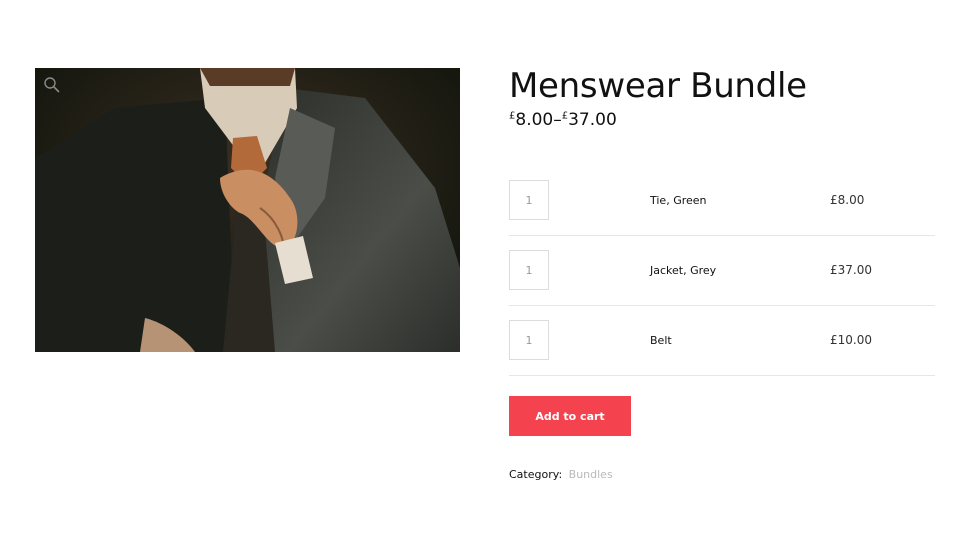 The image size is (969, 534). What do you see at coordinates (570, 416) in the screenshot?
I see `add-to-cart-button: Add to cart` at bounding box center [570, 416].